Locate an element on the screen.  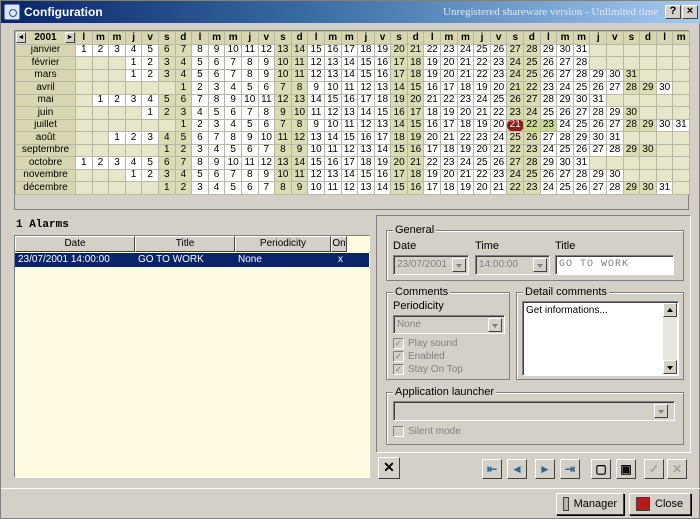
alarm-row: 23/07/2001 14:00:00 GO TO WORK None x is located at coordinates (192, 260).